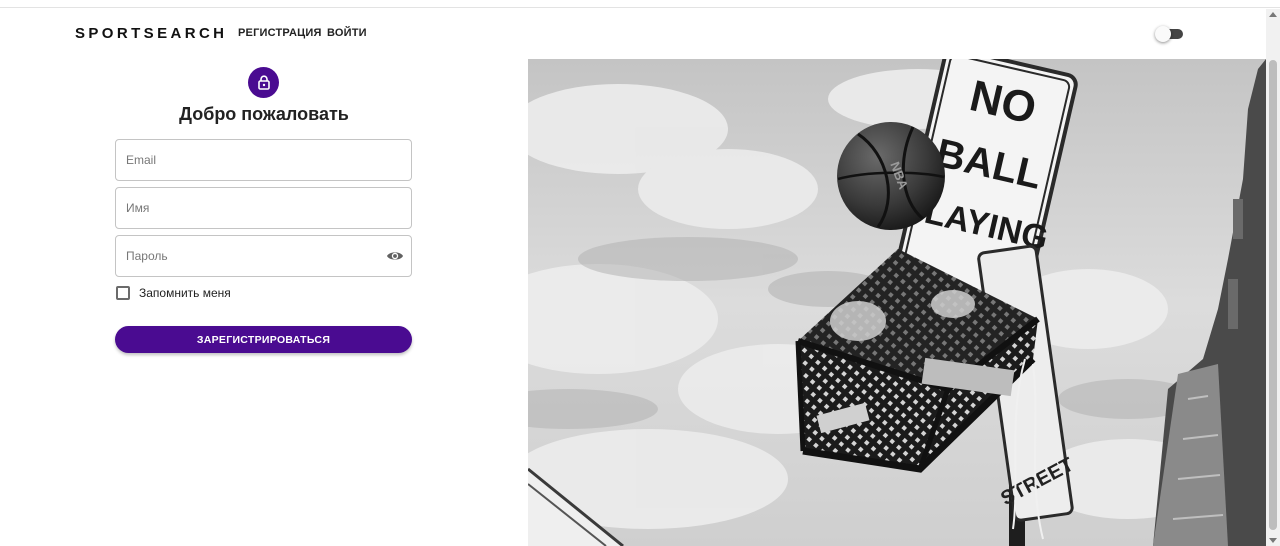 The width and height of the screenshot is (1280, 546). Describe the element at coordinates (251, 208) in the screenshot. I see `name-input` at that location.